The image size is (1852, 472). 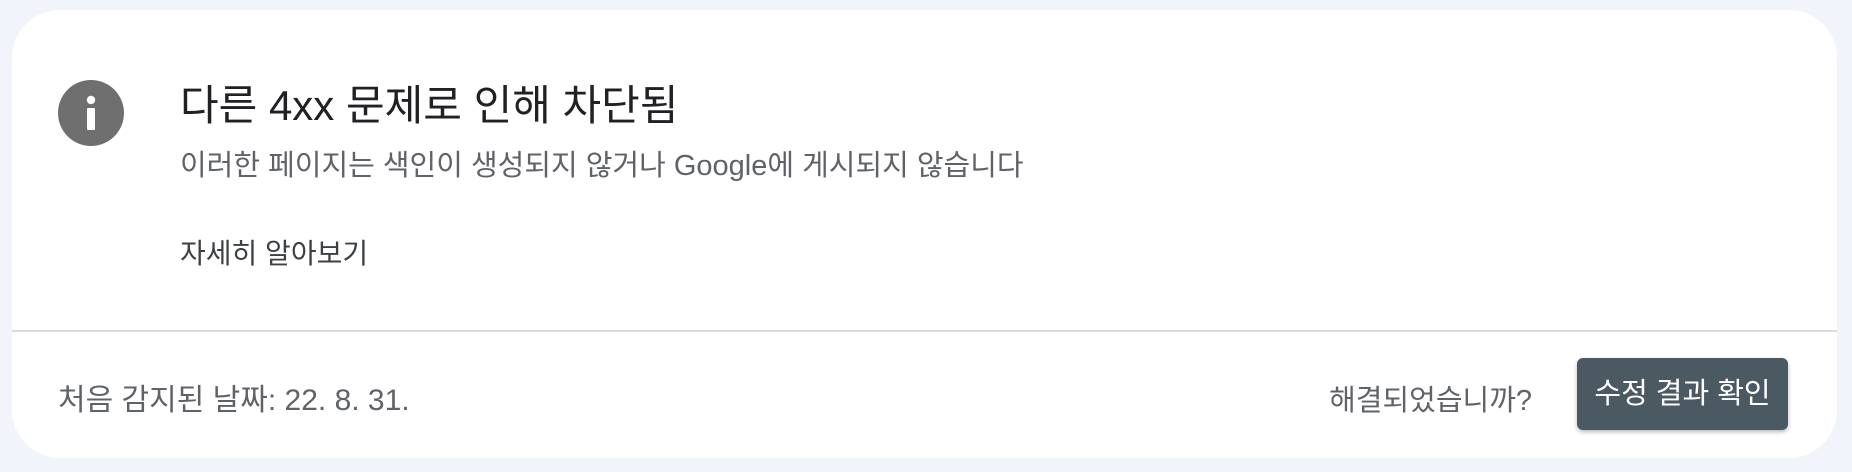 What do you see at coordinates (274, 254) in the screenshot?
I see `learn-more-link: 자세히 알아보기` at bounding box center [274, 254].